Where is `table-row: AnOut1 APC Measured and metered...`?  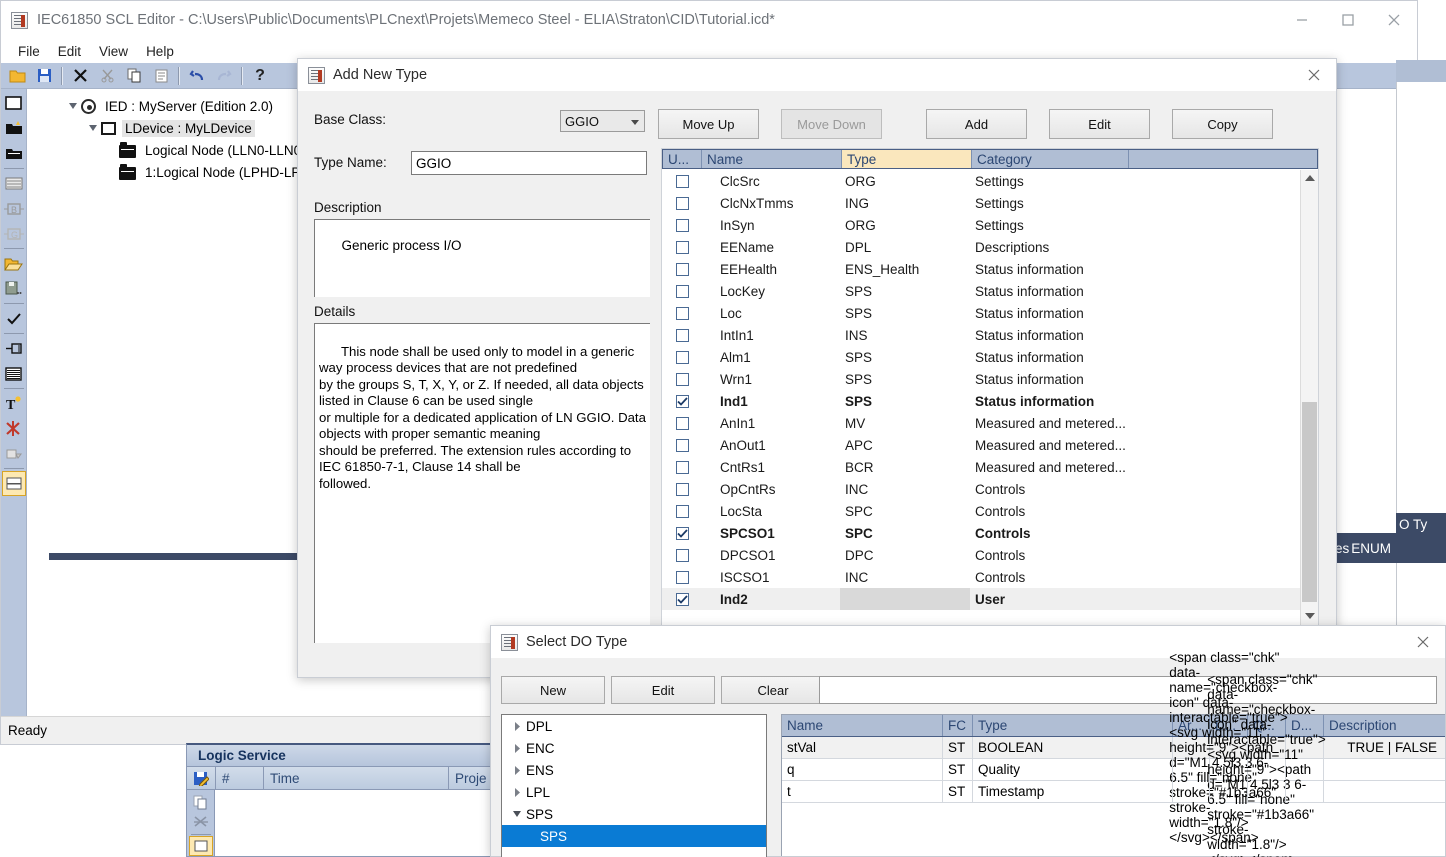 table-row: AnOut1 APC Measured and metered... is located at coordinates (981, 445).